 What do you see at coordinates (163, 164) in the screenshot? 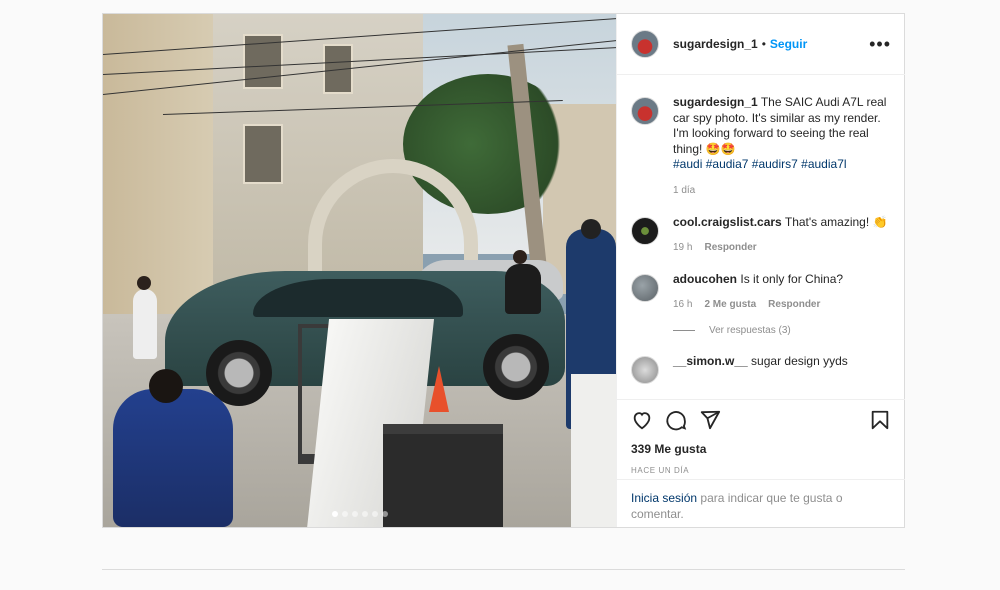
I see `building-left` at bounding box center [163, 164].